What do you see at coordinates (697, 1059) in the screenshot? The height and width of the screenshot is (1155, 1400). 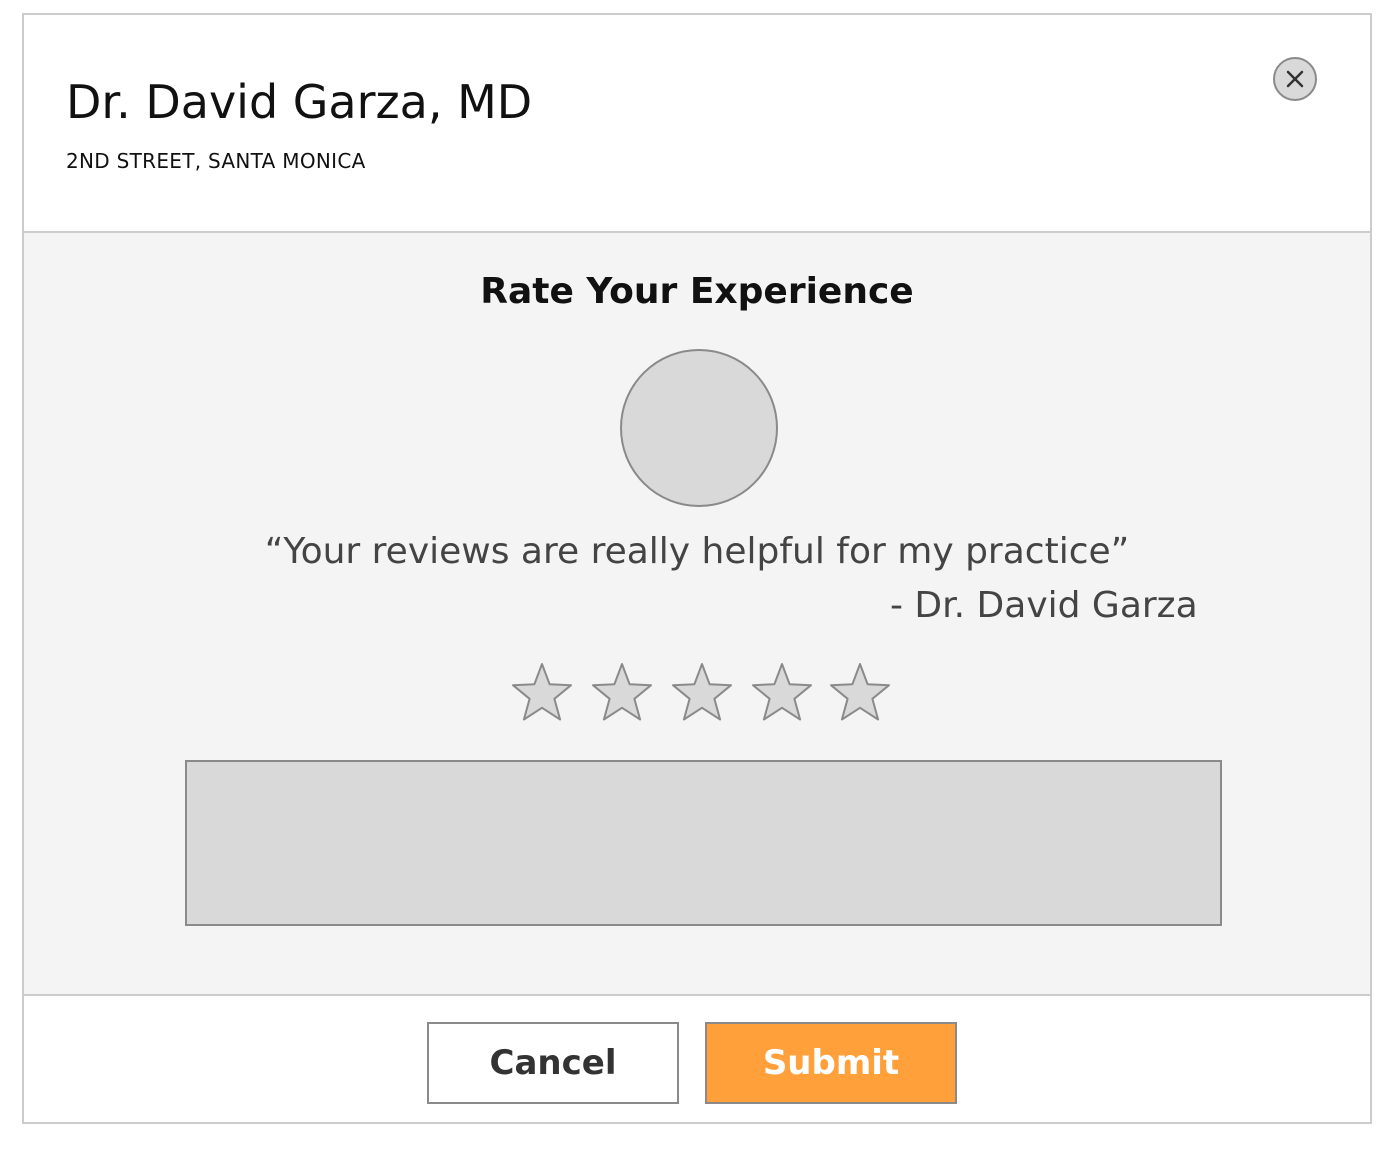 I see `dialog-footer: Cancel Submit` at bounding box center [697, 1059].